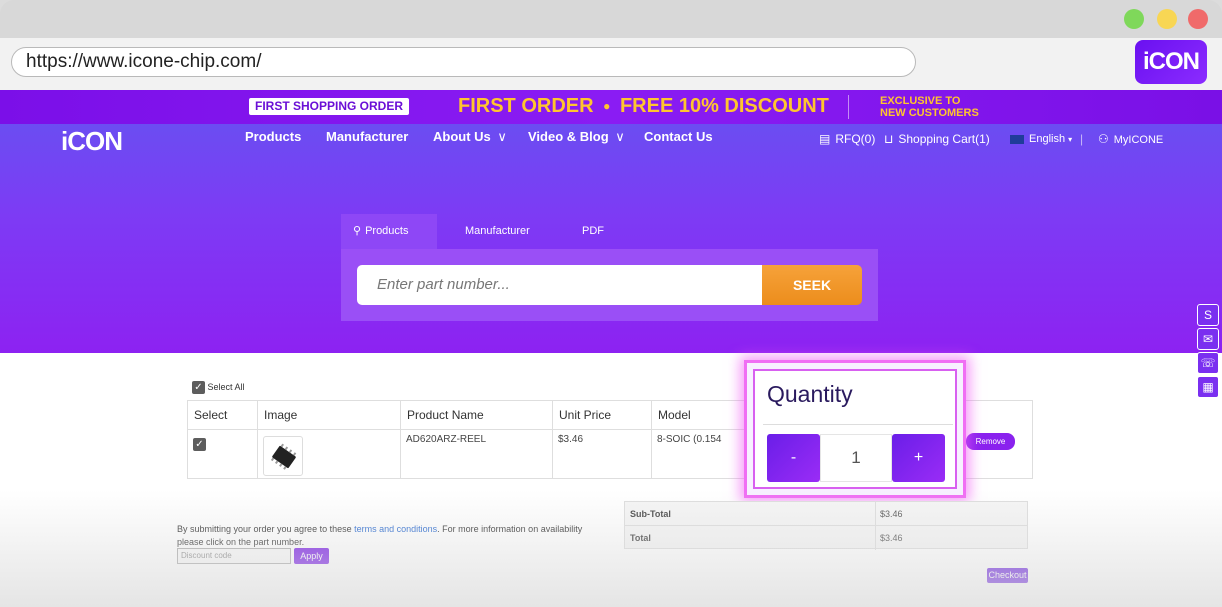  I want to click on product-image, so click(283, 456).